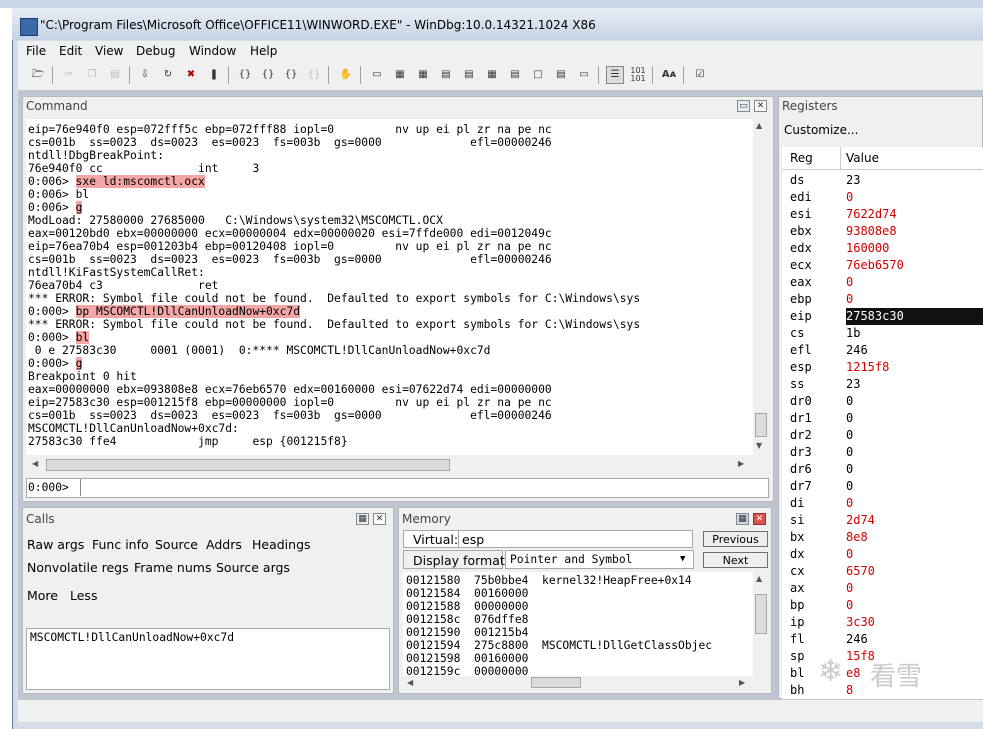  What do you see at coordinates (914, 231) in the screenshot?
I see `register-value: 93808e8` at bounding box center [914, 231].